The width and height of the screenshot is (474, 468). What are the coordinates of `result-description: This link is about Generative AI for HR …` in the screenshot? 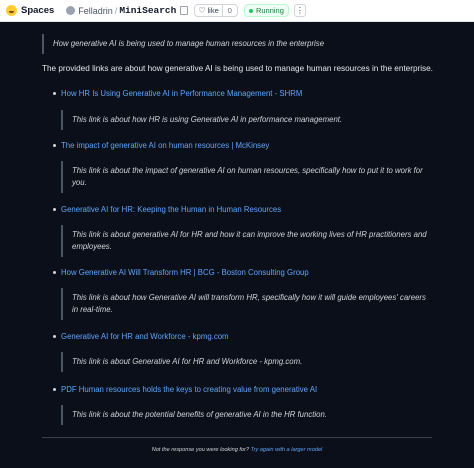 It's located at (246, 362).